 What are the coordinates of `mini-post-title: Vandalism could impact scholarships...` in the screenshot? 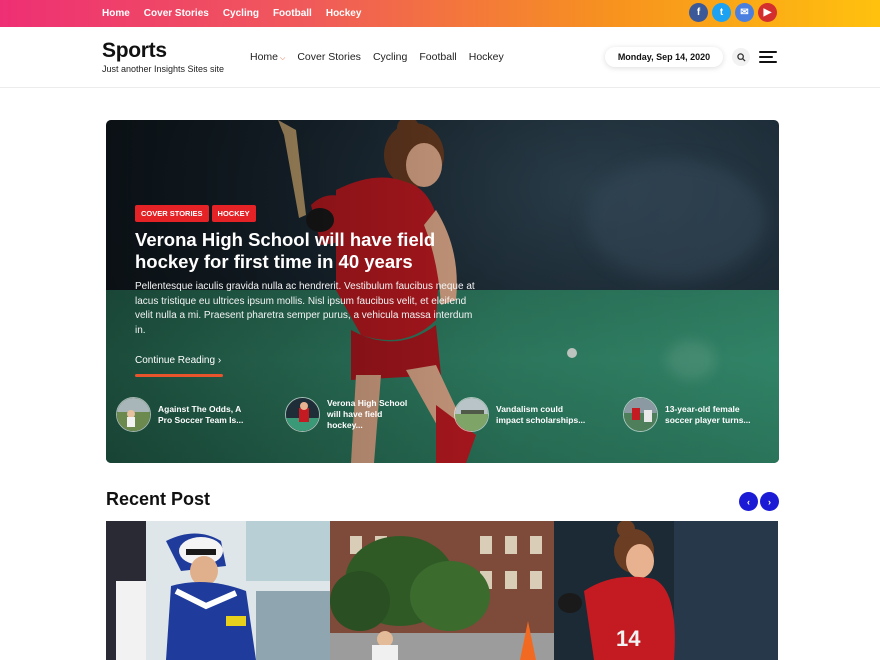 It's located at (541, 414).